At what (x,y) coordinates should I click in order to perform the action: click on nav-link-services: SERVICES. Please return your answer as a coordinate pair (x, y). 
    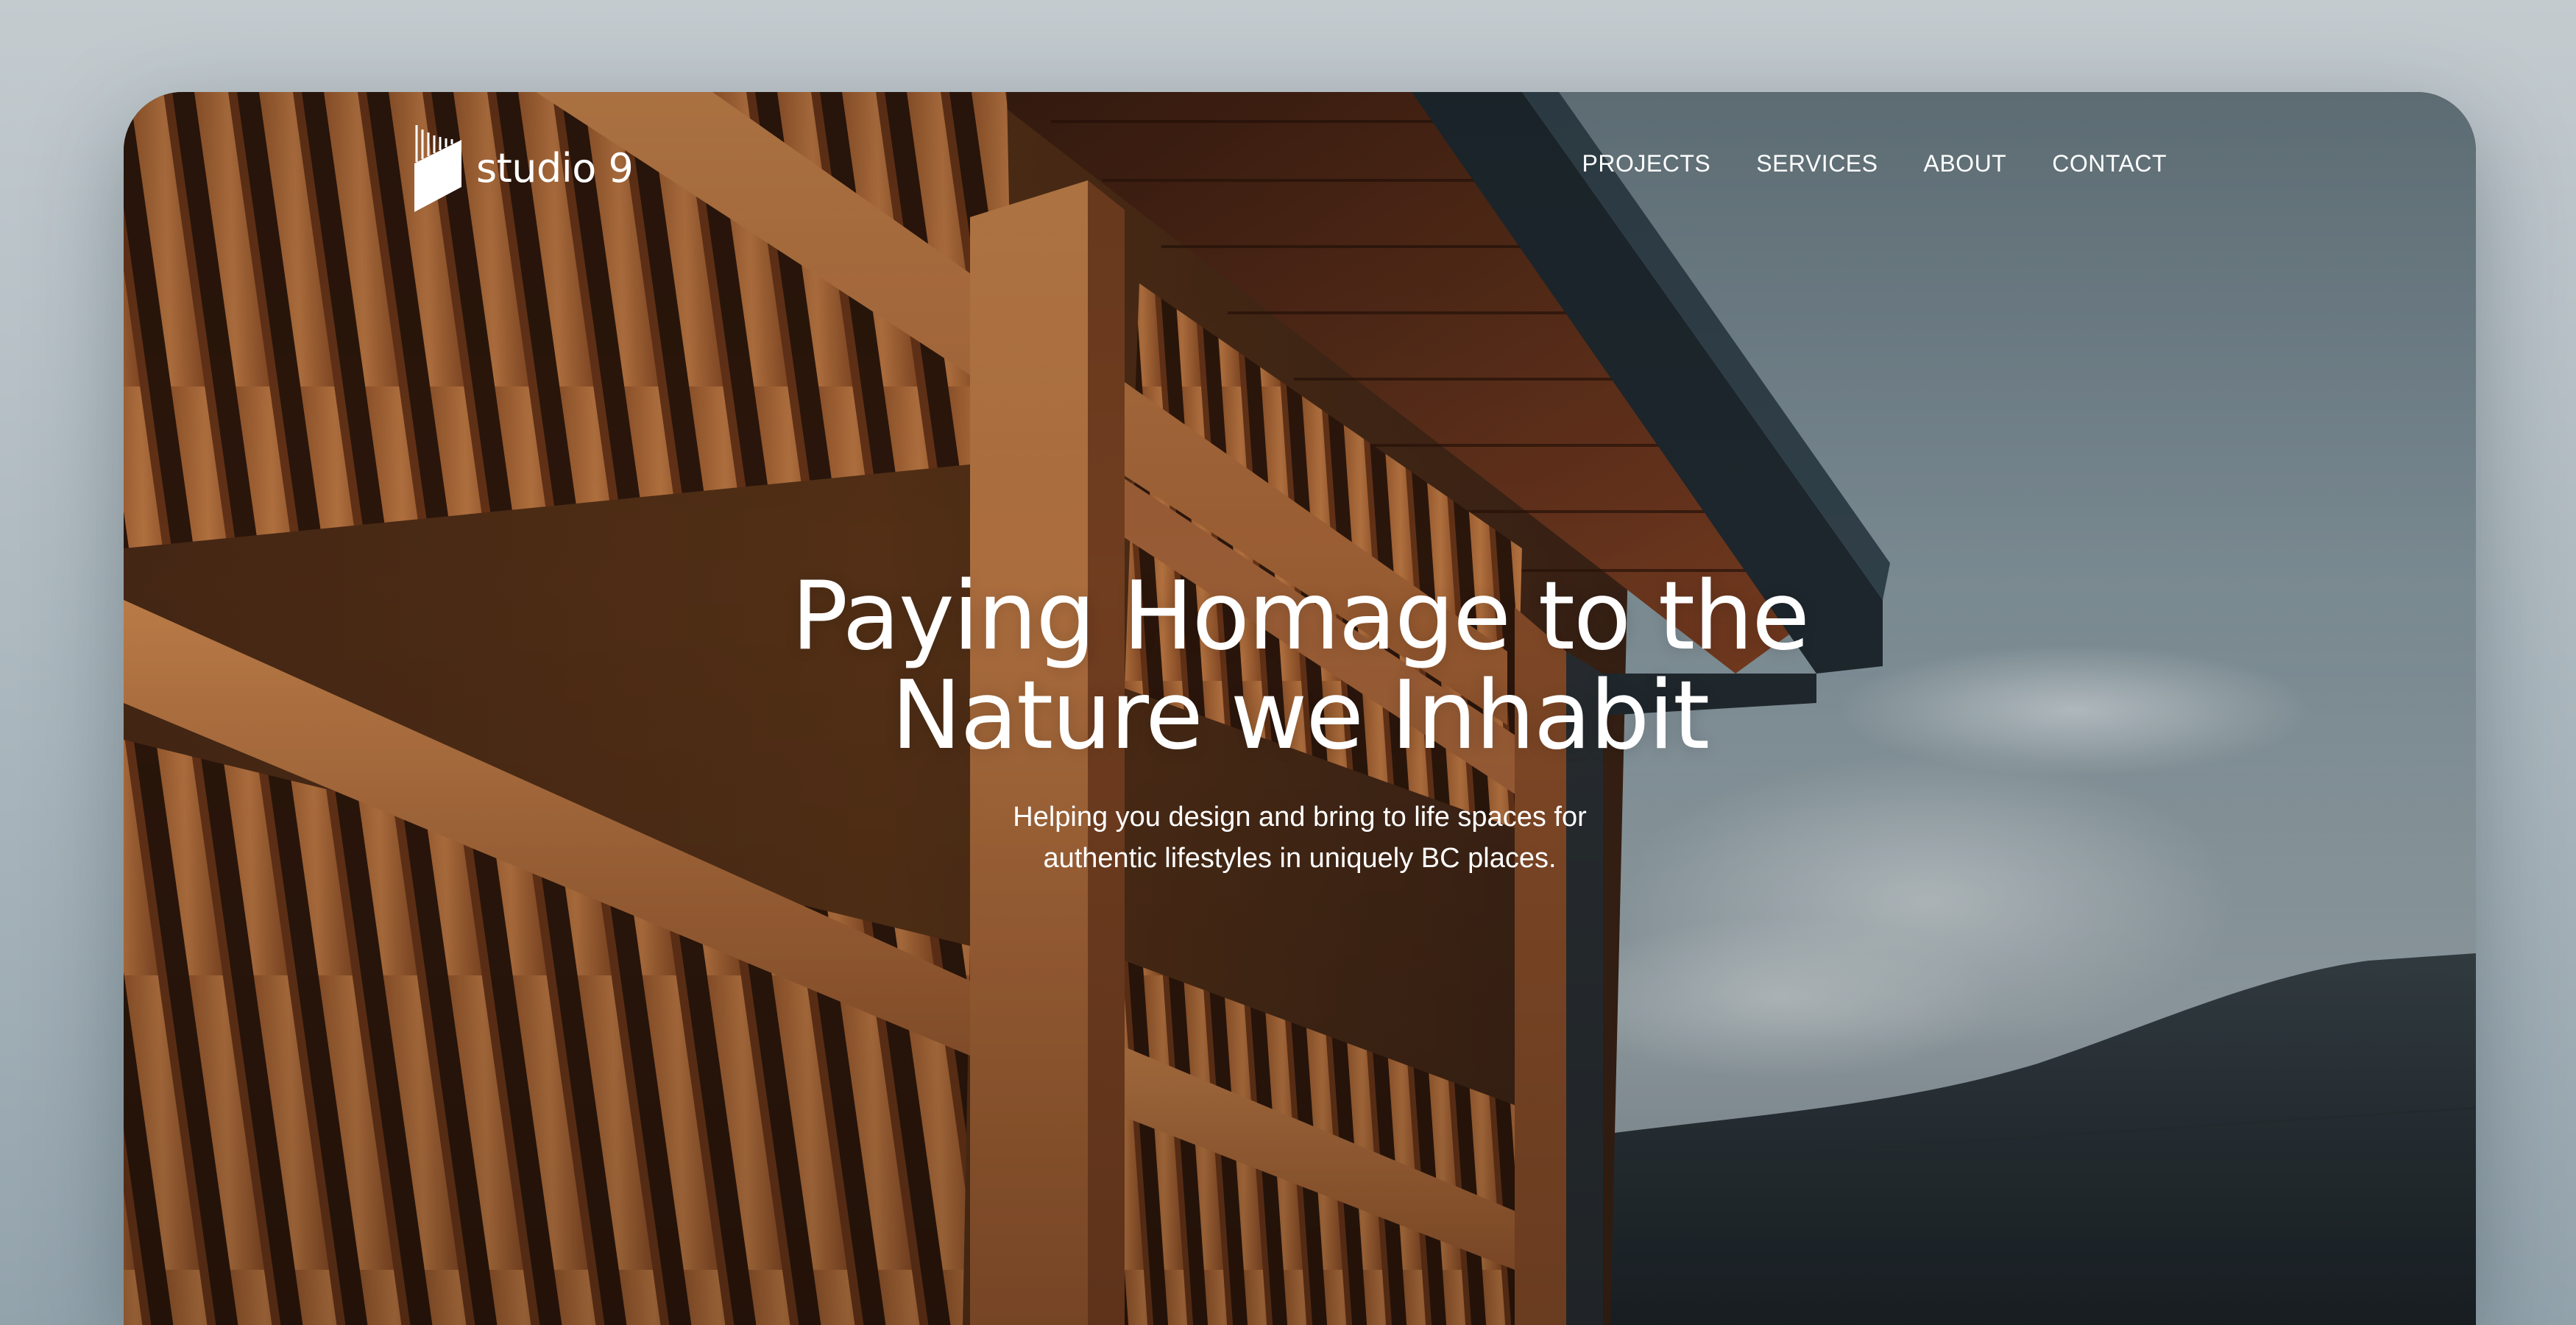
    Looking at the image, I should click on (1817, 163).